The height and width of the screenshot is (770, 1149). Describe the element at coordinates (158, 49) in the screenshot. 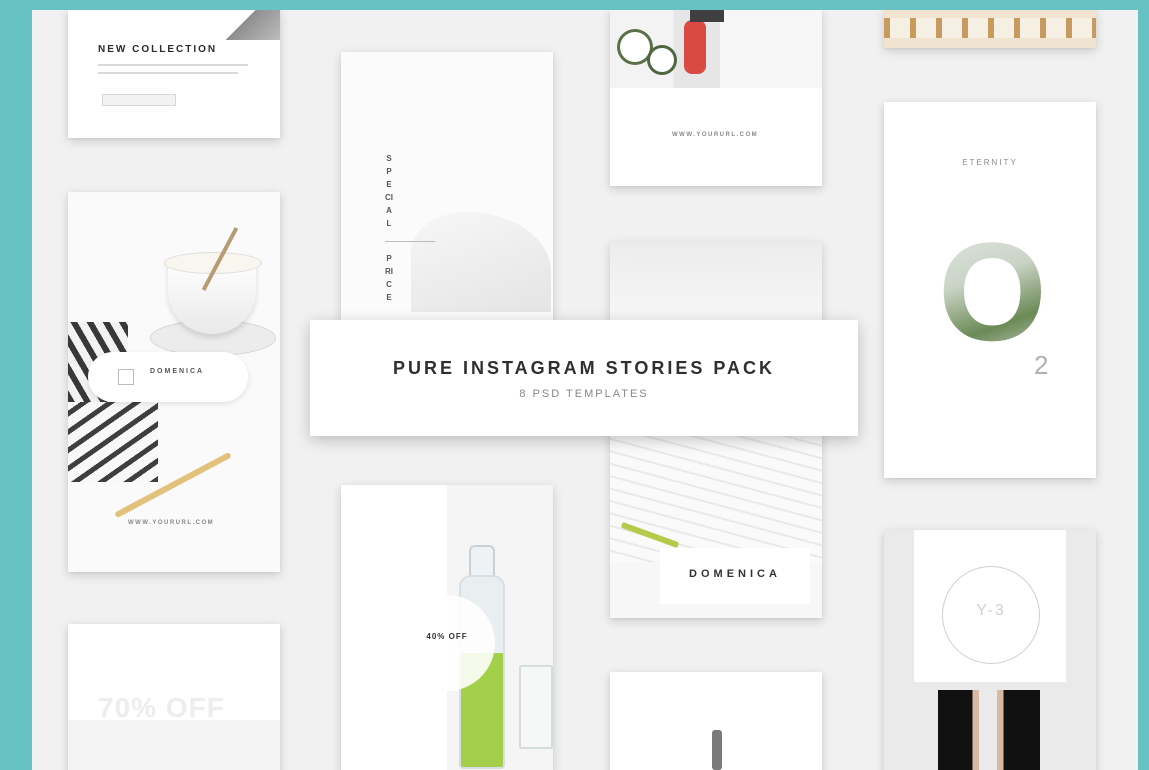

I see `card-title: NEW COLLECTION` at that location.